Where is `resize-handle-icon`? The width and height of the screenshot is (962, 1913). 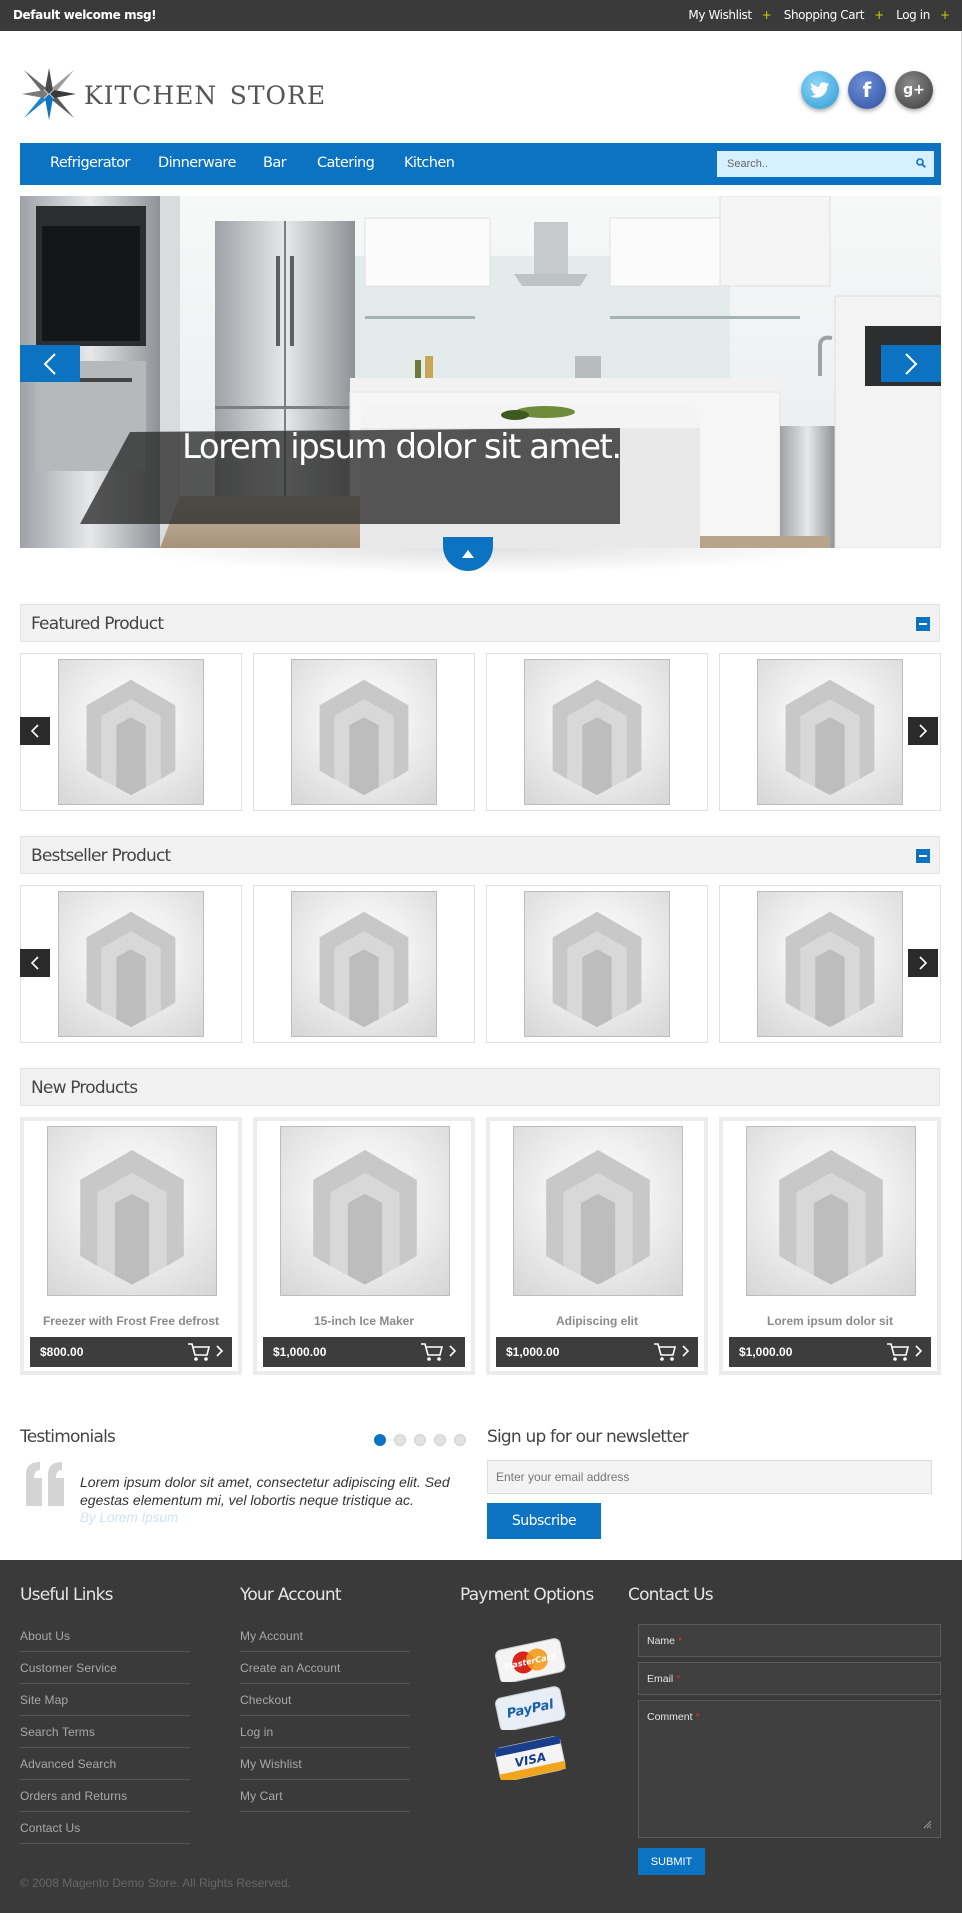 resize-handle-icon is located at coordinates (927, 1824).